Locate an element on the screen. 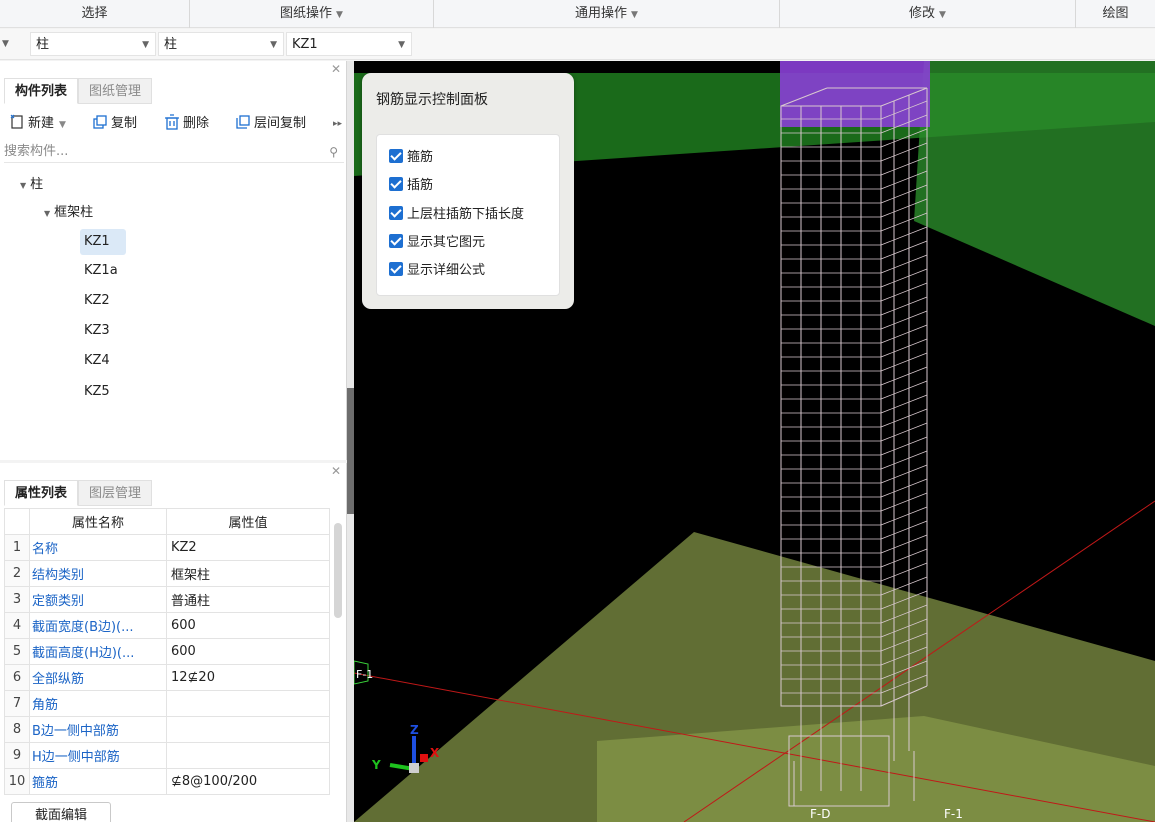 The image size is (1155, 822). tab-drawing-management: 图纸管理 is located at coordinates (115, 91).